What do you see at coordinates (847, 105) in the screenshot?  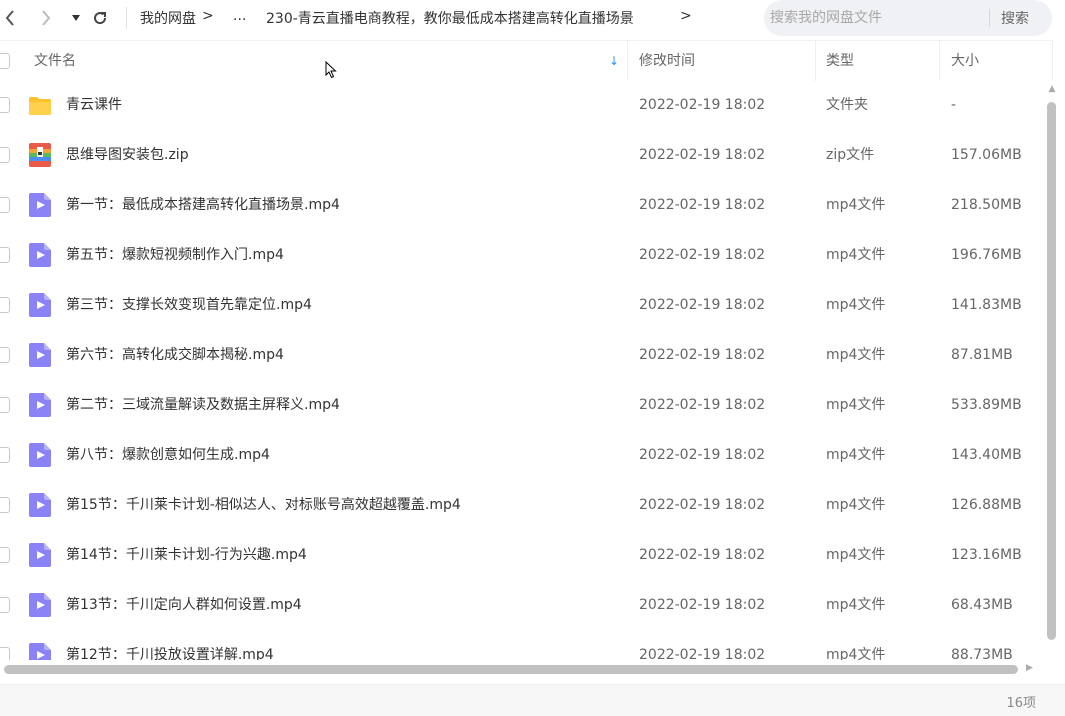 I see `file-type: 文件夹` at bounding box center [847, 105].